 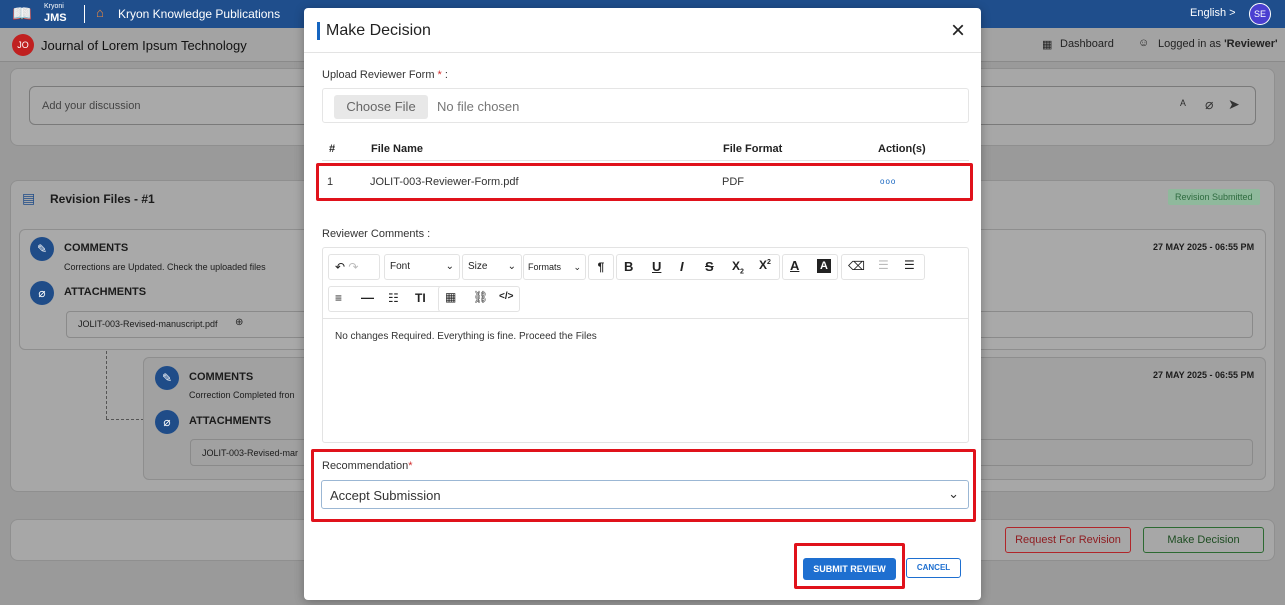 What do you see at coordinates (444, 75) in the screenshot?
I see `upload-label-colon: :` at bounding box center [444, 75].